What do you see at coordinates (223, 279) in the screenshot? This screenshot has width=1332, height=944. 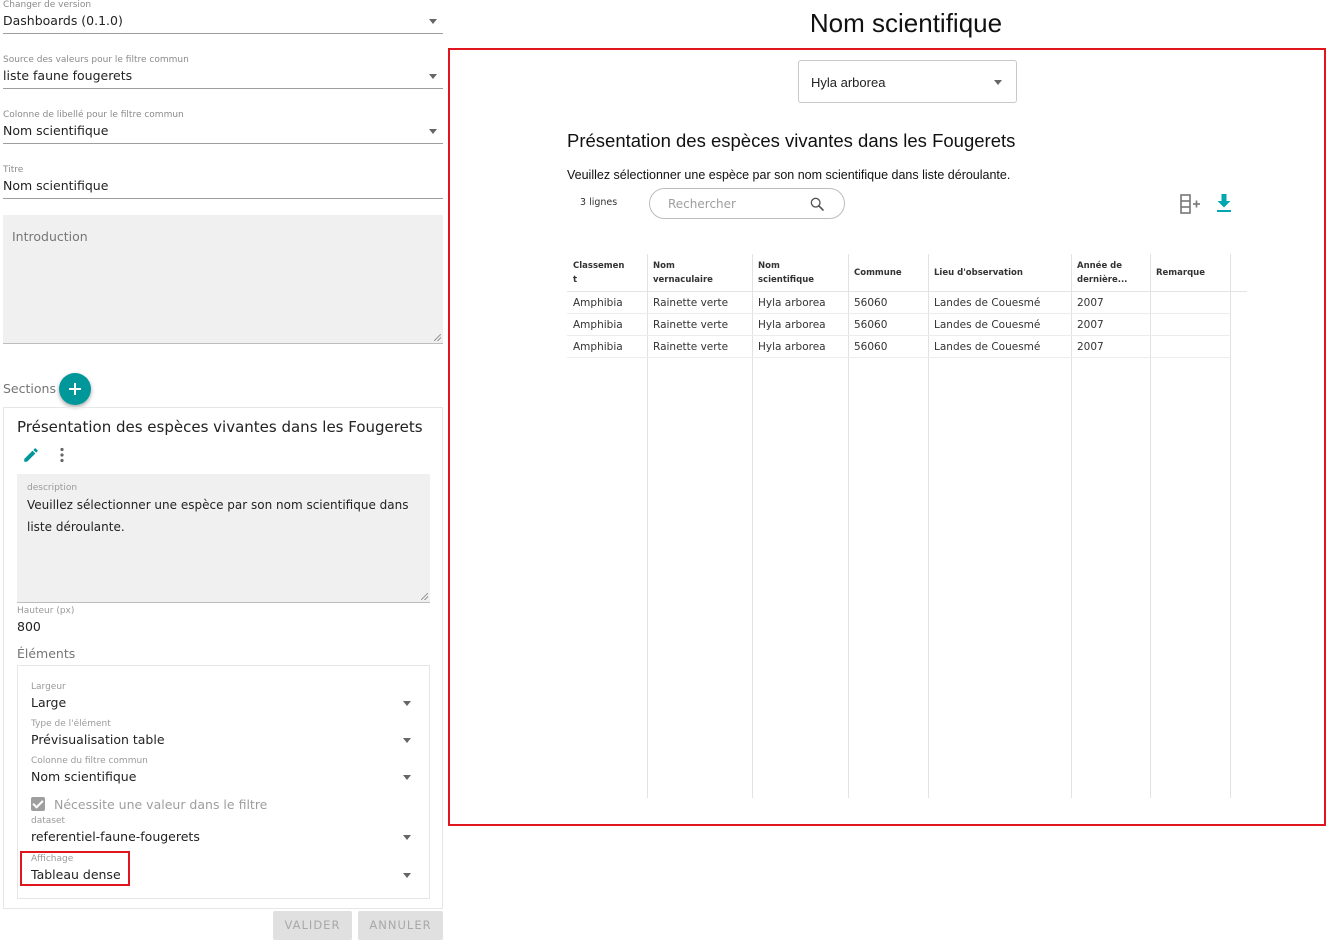 I see `introduction-textarea: Introduction` at bounding box center [223, 279].